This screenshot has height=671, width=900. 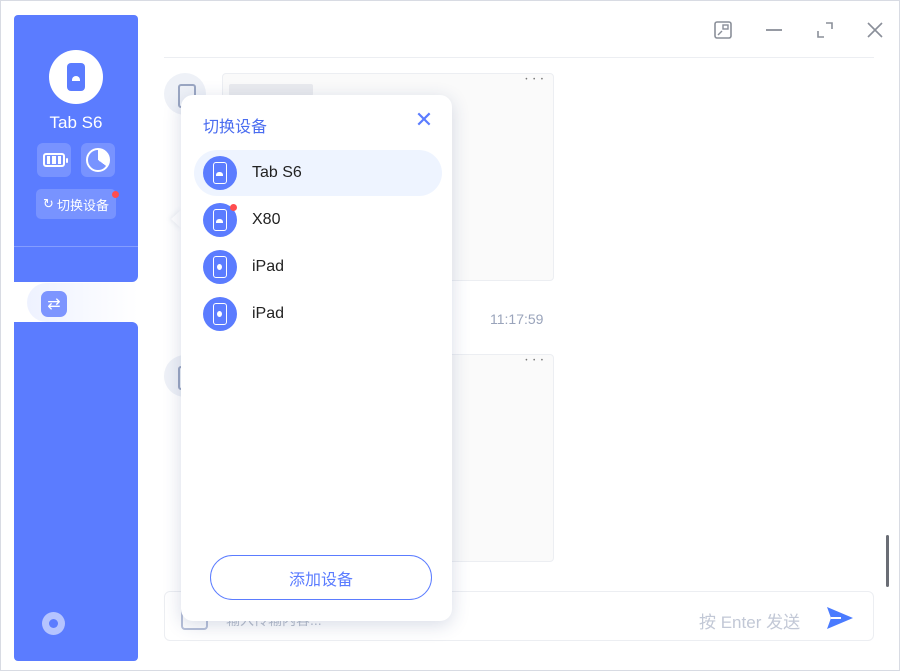 I want to click on send-icon, so click(x=840, y=618).